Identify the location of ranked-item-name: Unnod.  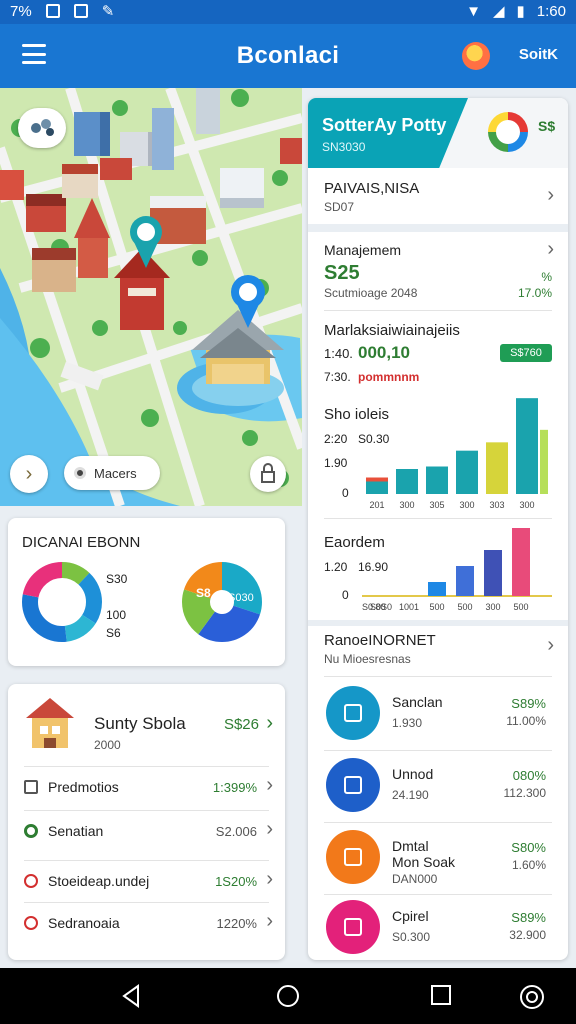
(413, 774).